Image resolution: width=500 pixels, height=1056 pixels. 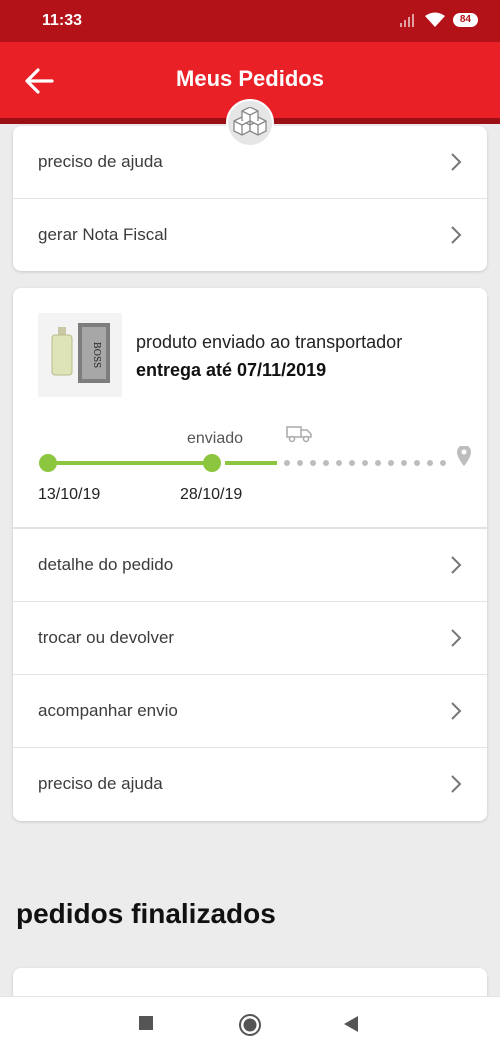 What do you see at coordinates (250, 123) in the screenshot?
I see `boxes-icon` at bounding box center [250, 123].